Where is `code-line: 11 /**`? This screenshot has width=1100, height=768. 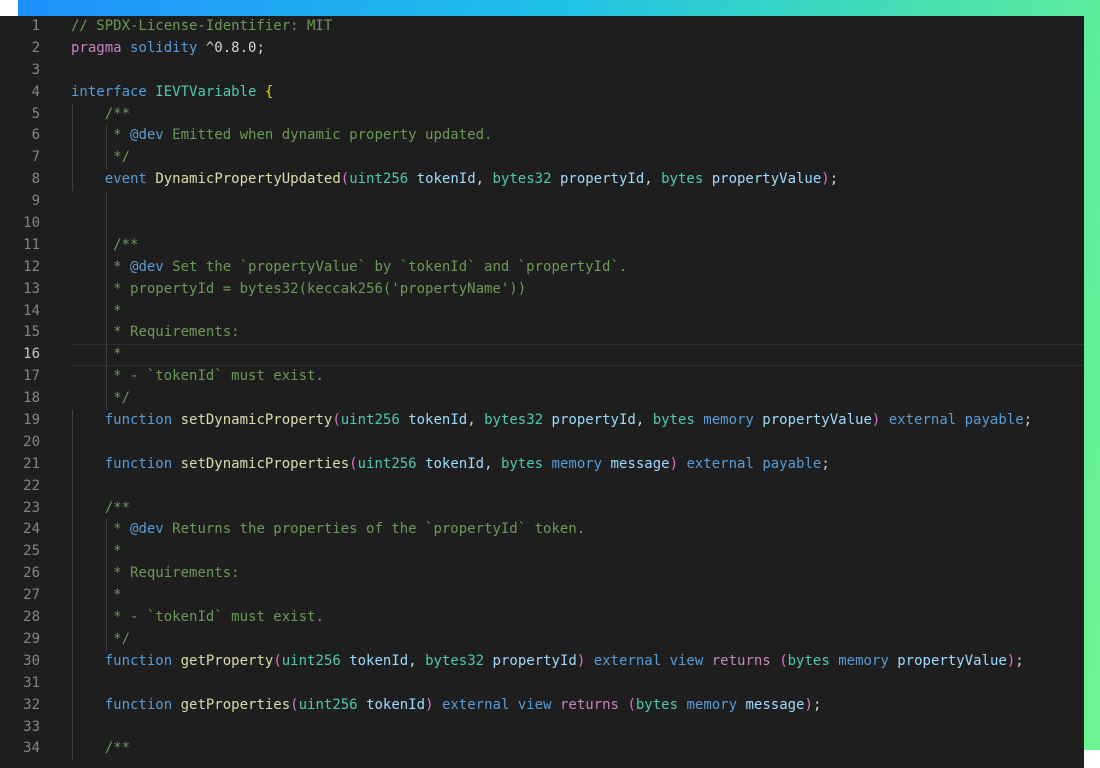 code-line: 11 /** is located at coordinates (542, 245).